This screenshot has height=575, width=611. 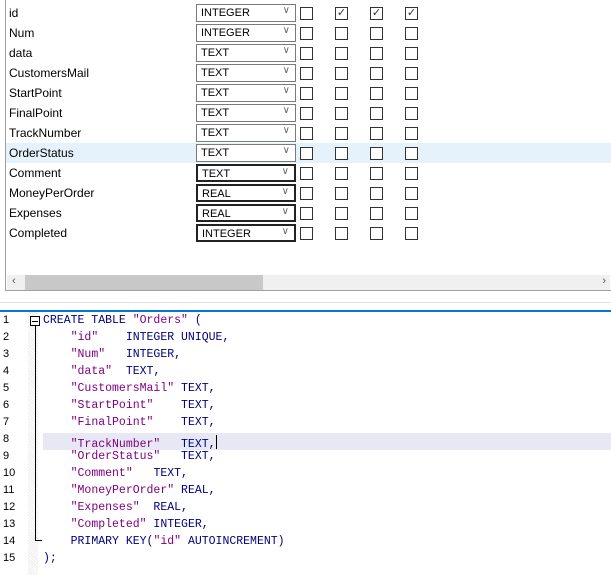 I want to click on column-name: StartPoint, so click(x=35, y=93).